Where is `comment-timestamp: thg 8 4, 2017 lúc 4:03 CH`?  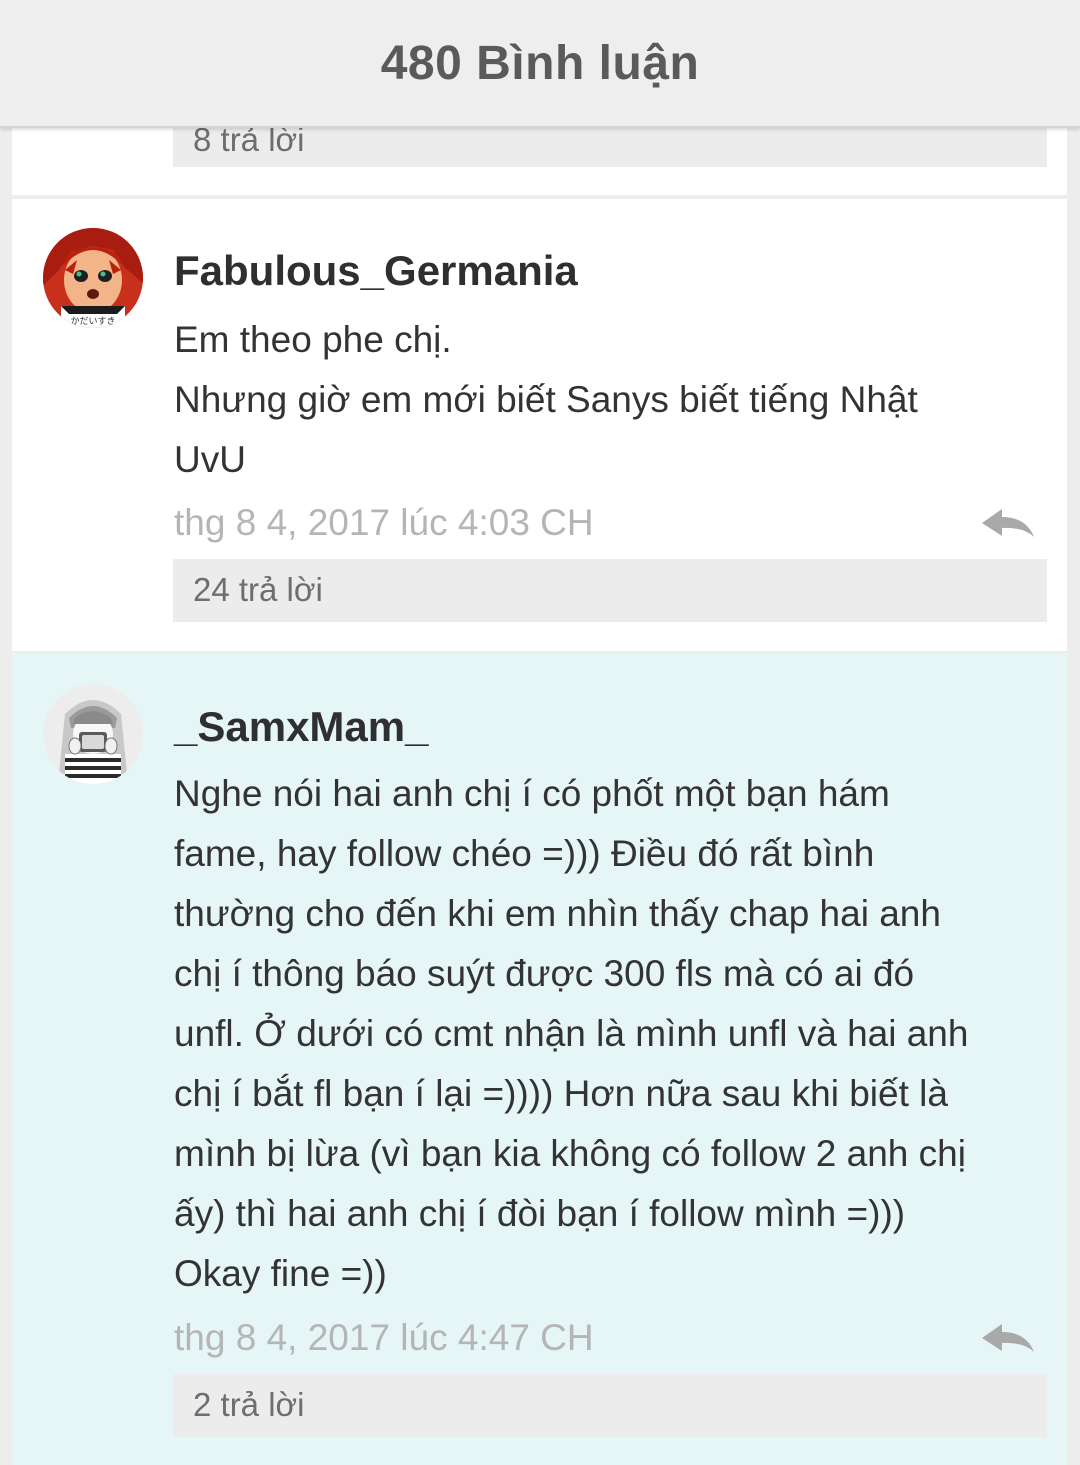 comment-timestamp: thg 8 4, 2017 lúc 4:03 CH is located at coordinates (384, 522).